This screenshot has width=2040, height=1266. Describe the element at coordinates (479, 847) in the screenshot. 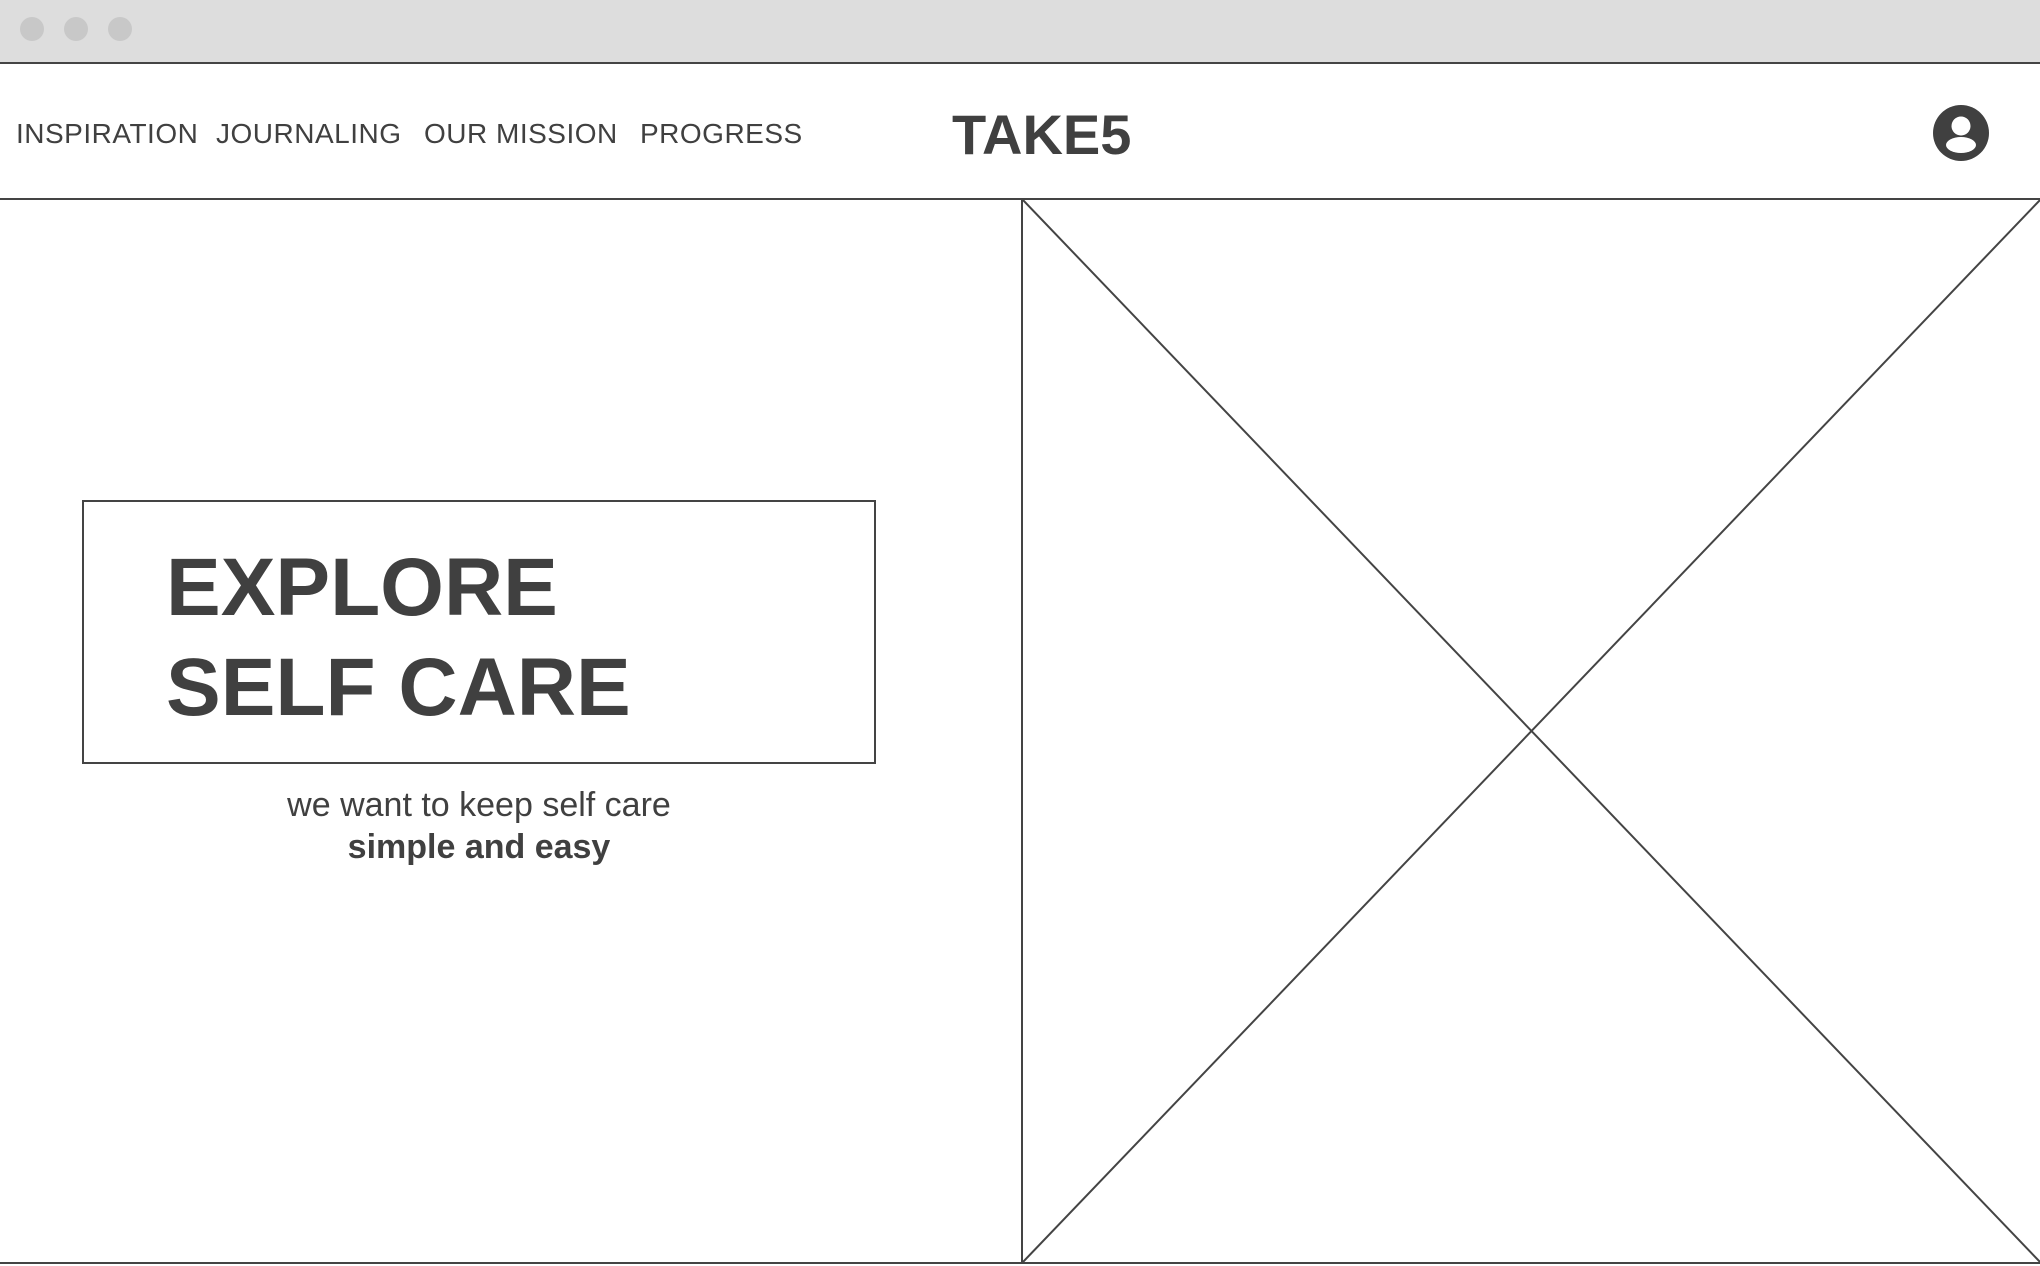

I see `tagline-emphasis: simple and easy` at that location.